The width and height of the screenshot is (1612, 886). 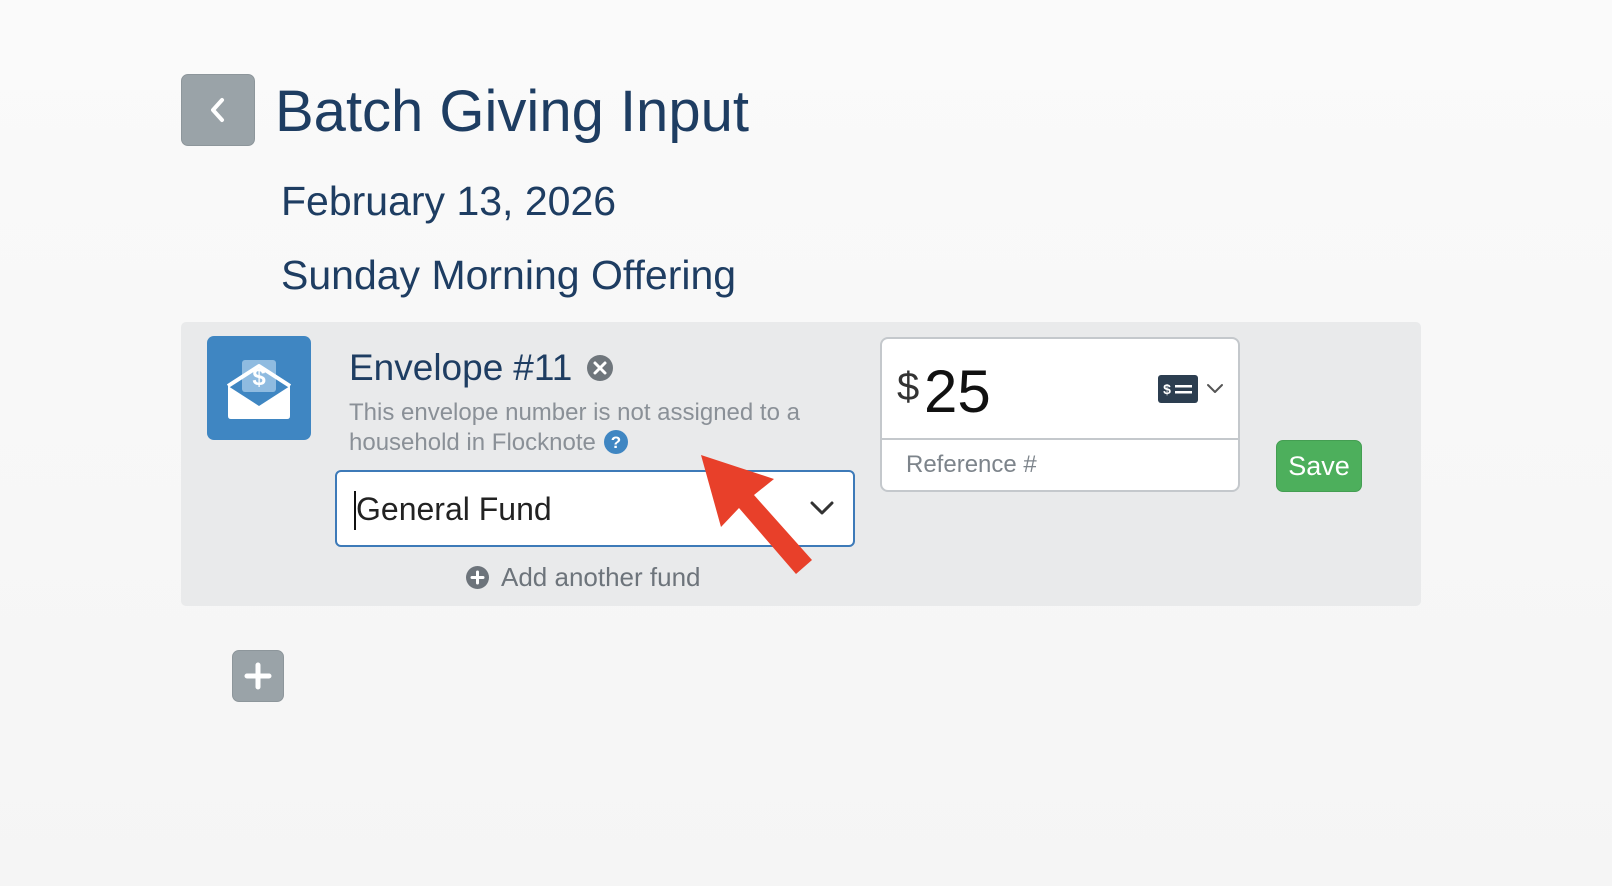 What do you see at coordinates (454, 509) in the screenshot?
I see `fund-select-value: General Fund` at bounding box center [454, 509].